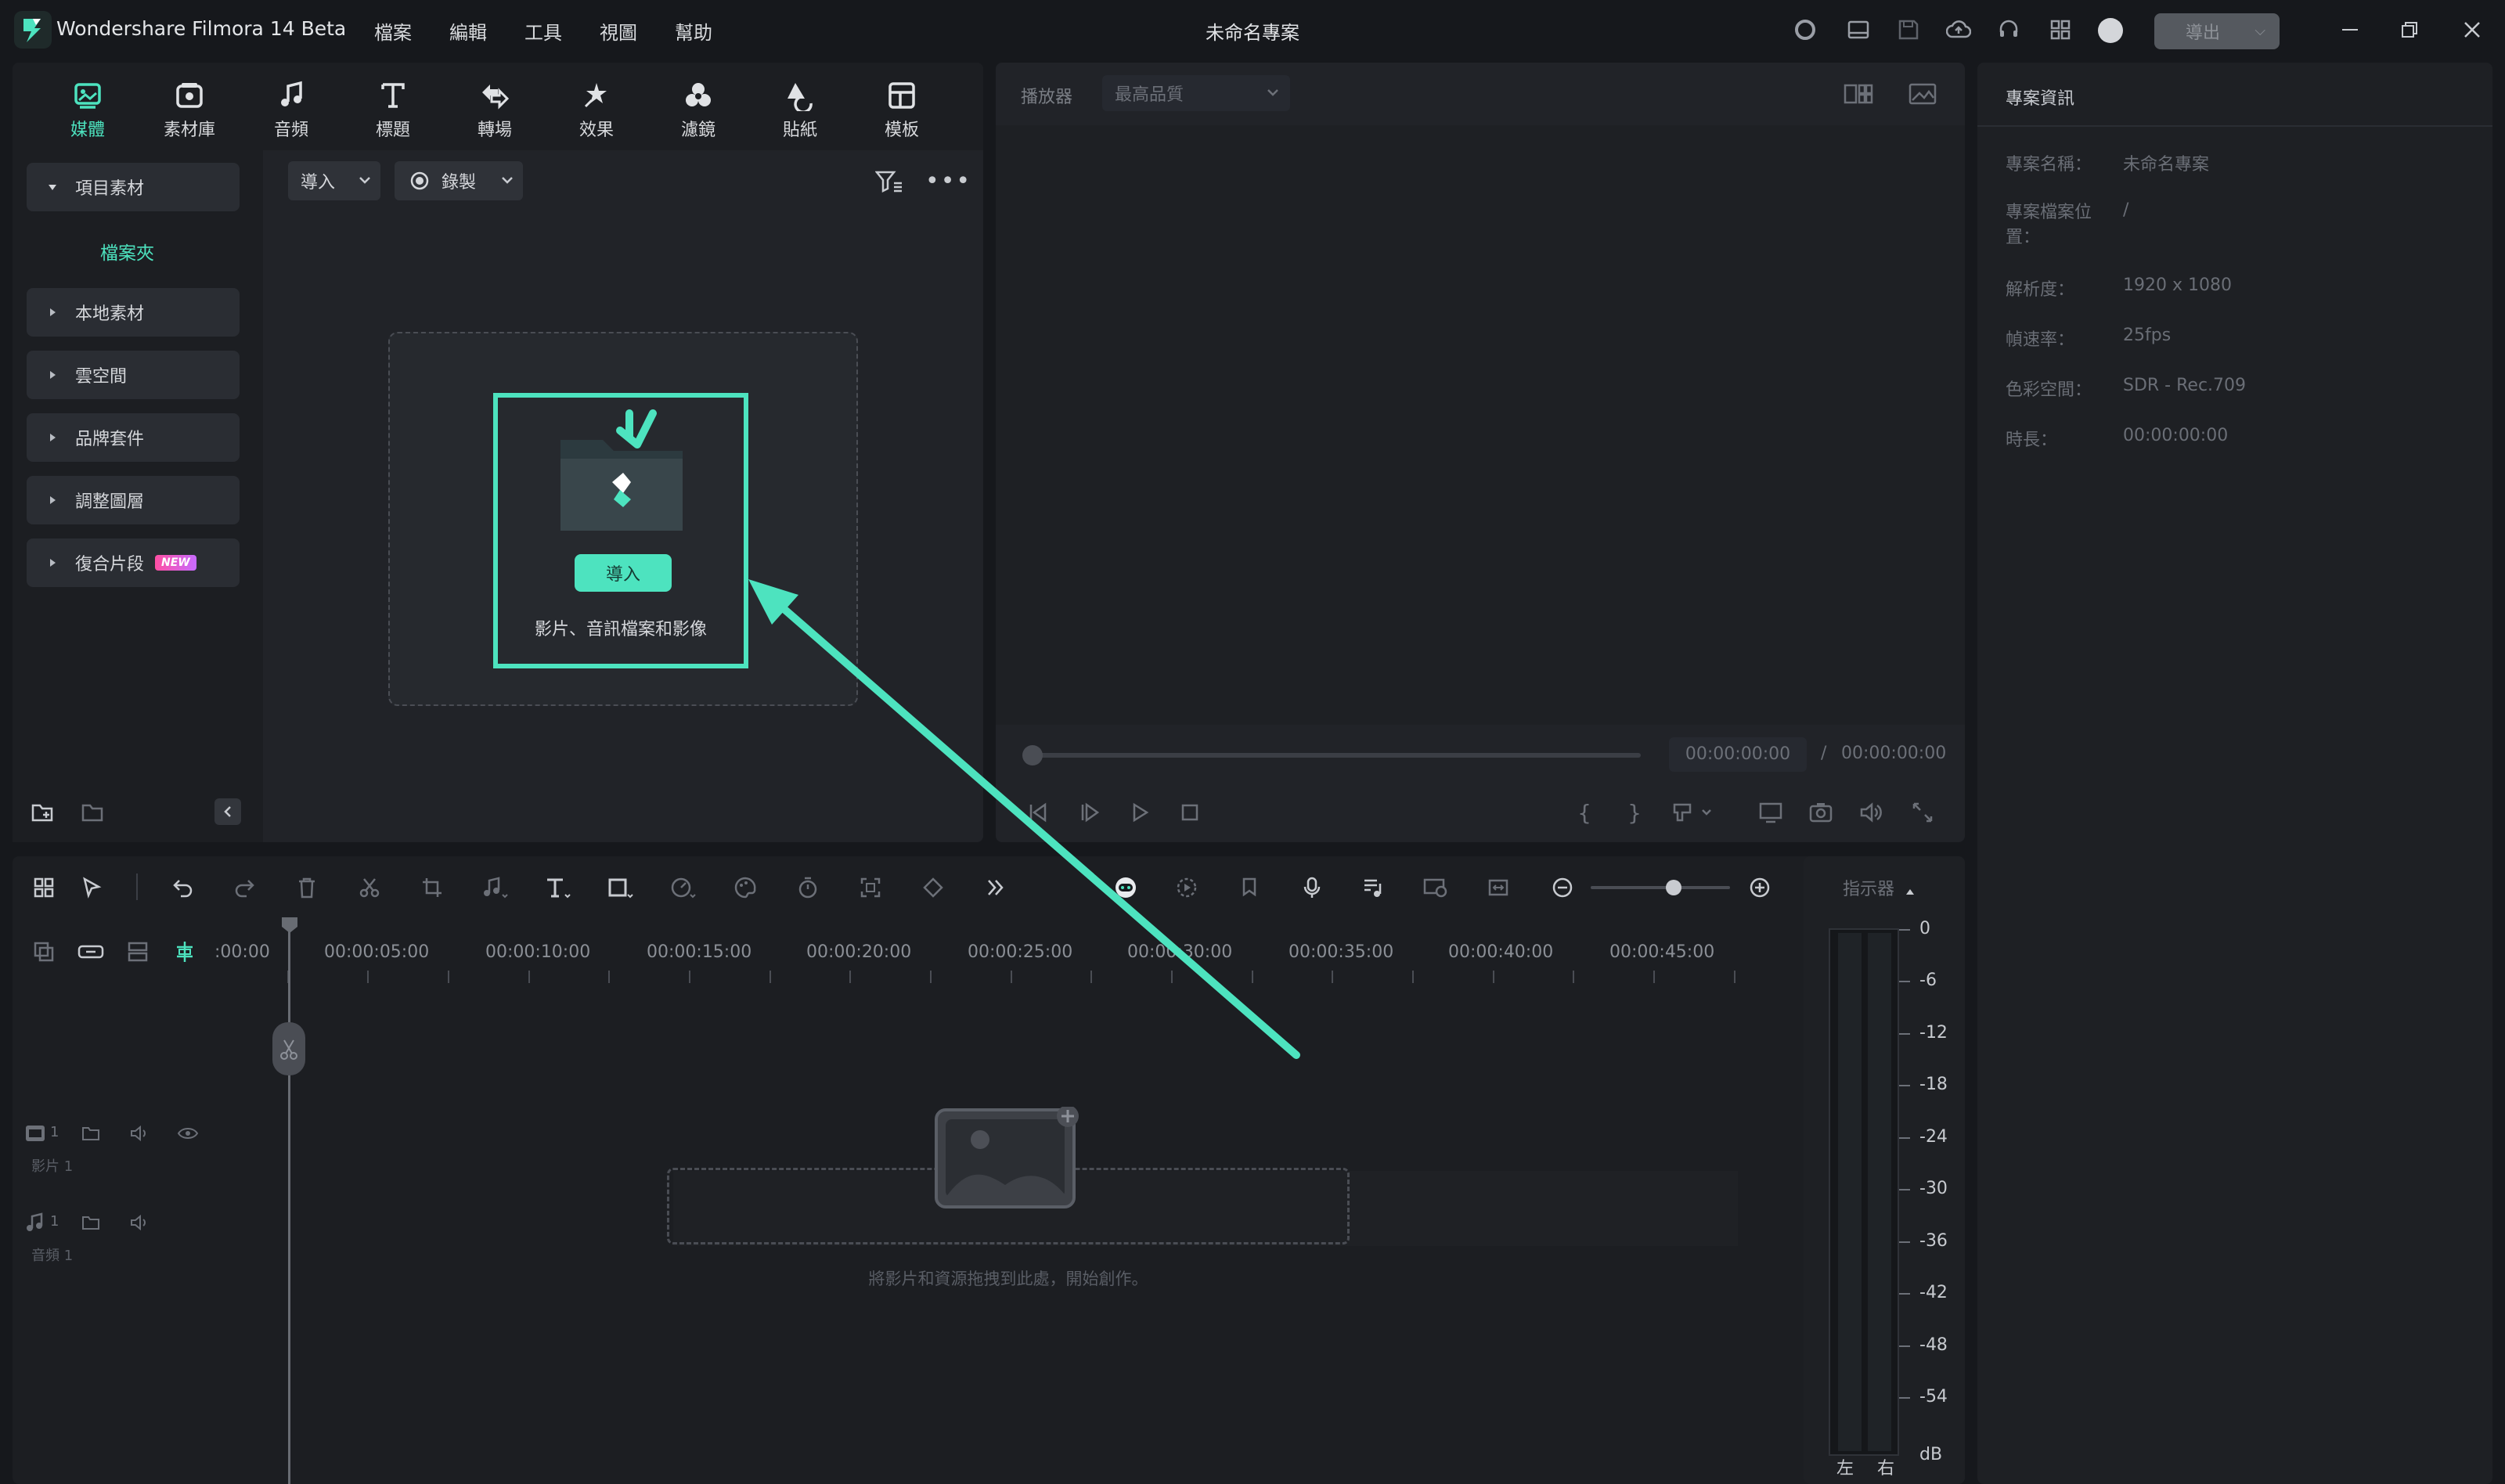 This screenshot has width=2505, height=1484. I want to click on sidebar-item-local-media: 本地素材, so click(133, 312).